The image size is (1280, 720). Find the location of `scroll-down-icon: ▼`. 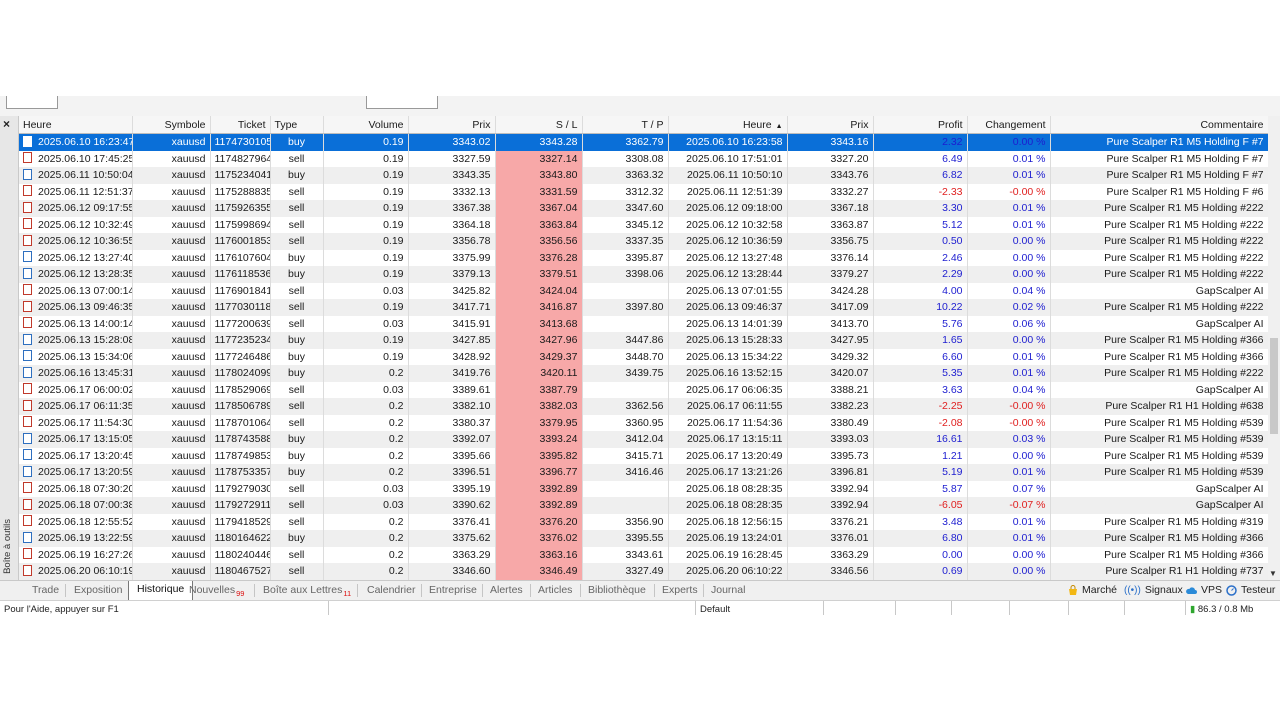

scroll-down-icon: ▼ is located at coordinates (1273, 573).